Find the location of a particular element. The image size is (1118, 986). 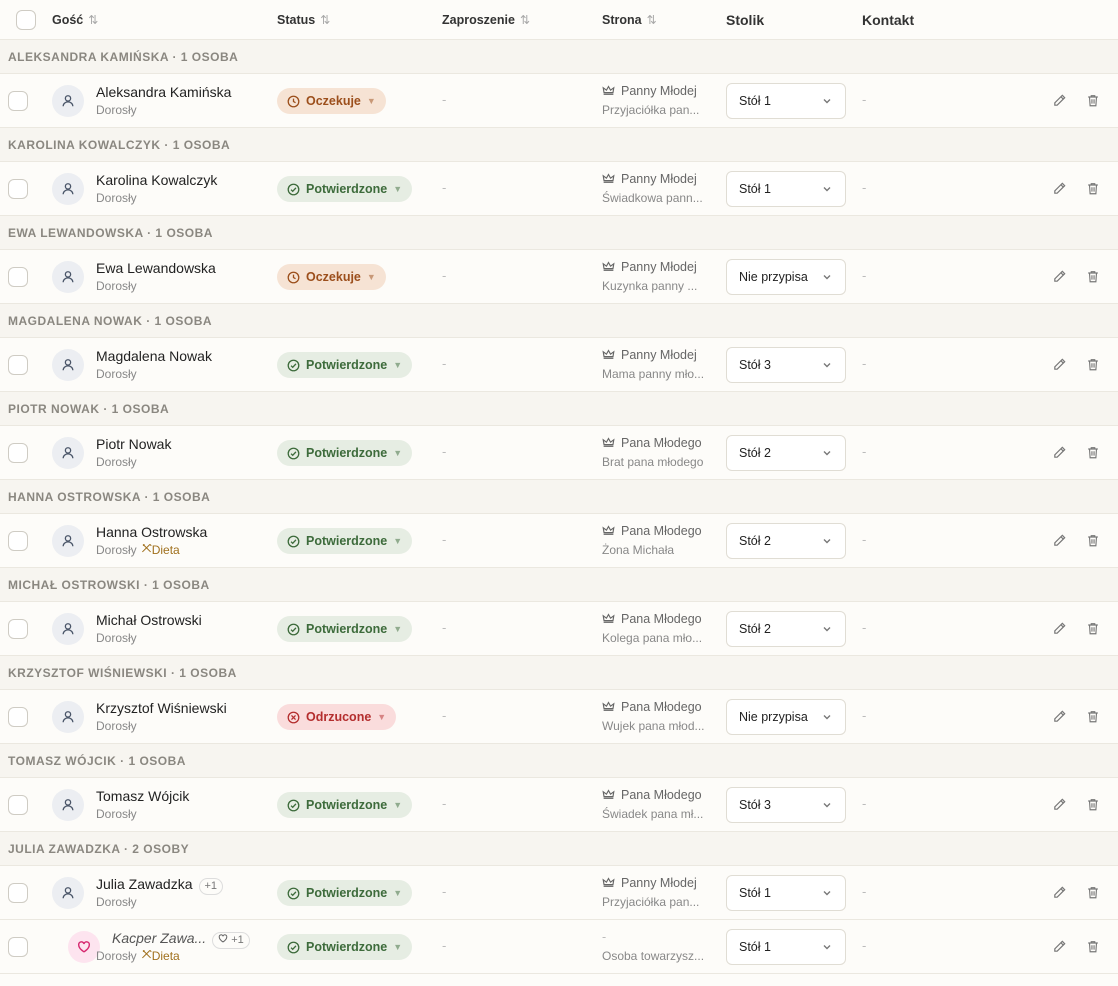

select-all-checkbox is located at coordinates (26, 20).